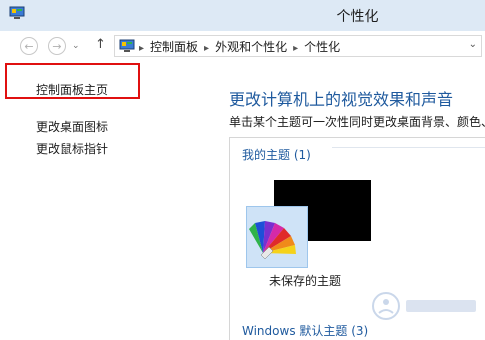 The height and width of the screenshot is (340, 485). Describe the element at coordinates (424, 306) in the screenshot. I see `watermark-logo` at that location.